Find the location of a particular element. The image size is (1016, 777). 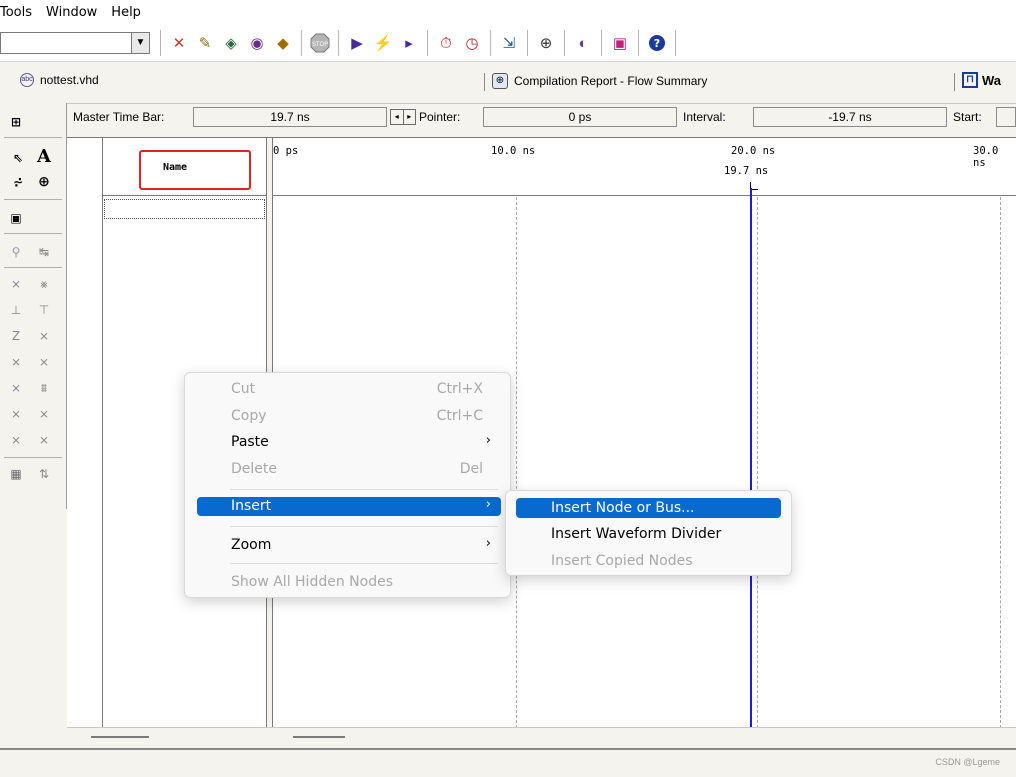

waveform-editing-tool-icon: ⊞ is located at coordinates (16, 122).